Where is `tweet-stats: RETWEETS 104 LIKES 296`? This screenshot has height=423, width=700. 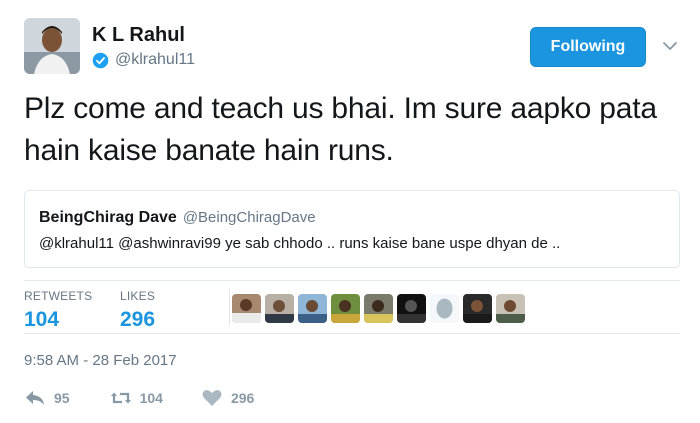
tweet-stats: RETWEETS 104 LIKES 296 is located at coordinates (352, 307).